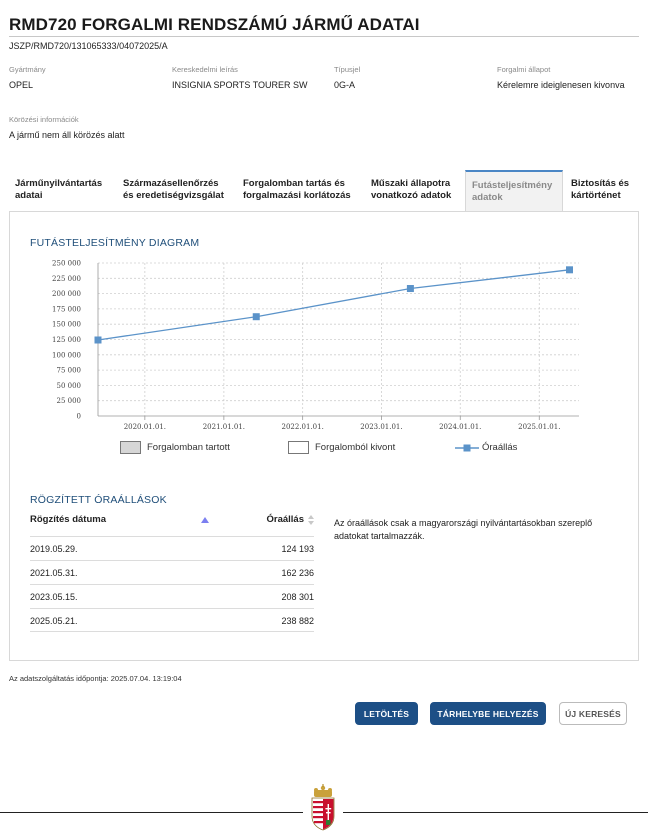  What do you see at coordinates (188, 447) in the screenshot?
I see `legend-label: Forgalomban tartott` at bounding box center [188, 447].